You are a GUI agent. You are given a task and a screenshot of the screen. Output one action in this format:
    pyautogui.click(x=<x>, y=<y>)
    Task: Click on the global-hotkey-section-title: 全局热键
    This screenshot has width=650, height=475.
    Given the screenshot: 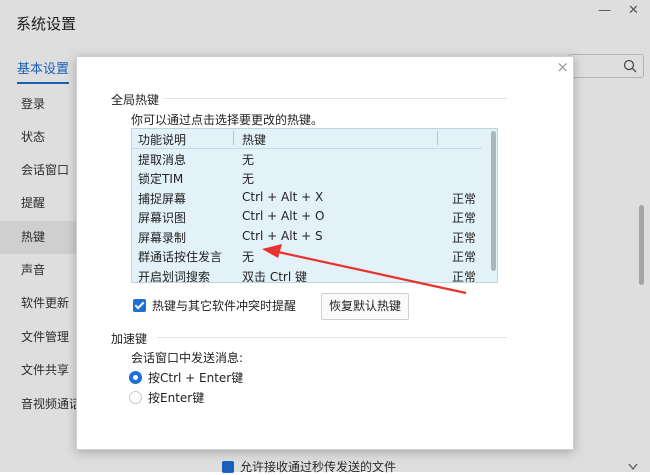 What is the action you would take?
    pyautogui.click(x=135, y=100)
    